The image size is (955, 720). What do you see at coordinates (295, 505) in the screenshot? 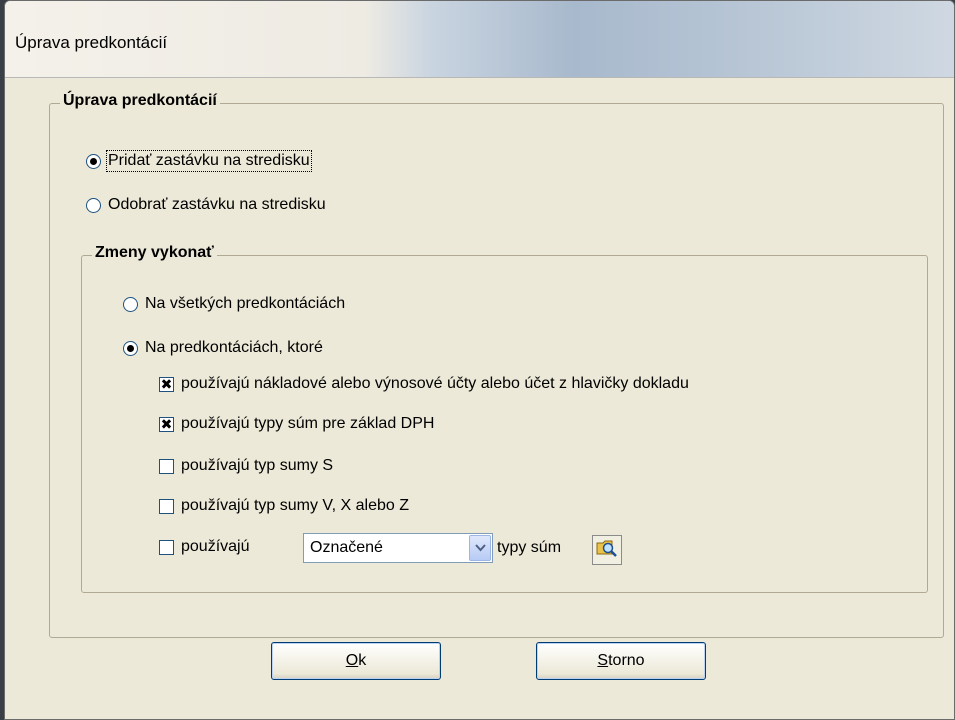
I see `check-sum-type-vxz-label: používajú typ sumy V, X alebo Z` at bounding box center [295, 505].